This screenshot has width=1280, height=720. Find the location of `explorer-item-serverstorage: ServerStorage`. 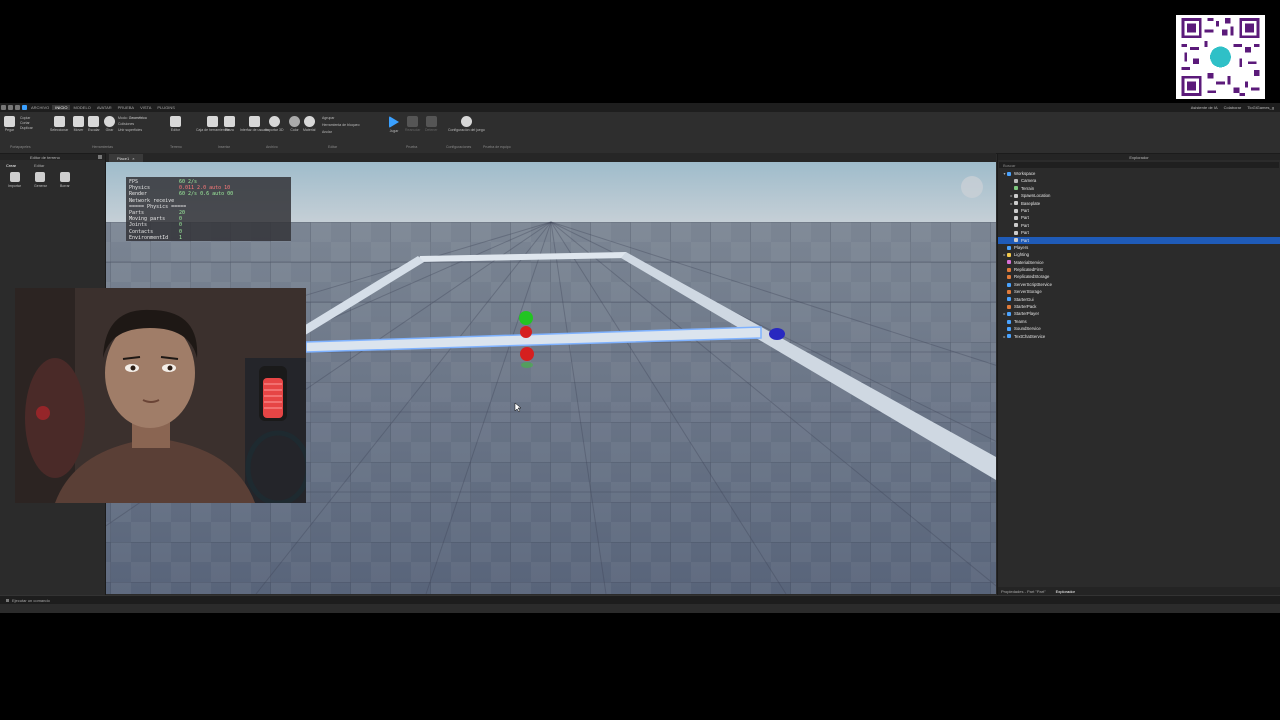

explorer-item-serverstorage: ServerStorage is located at coordinates (1139, 291).